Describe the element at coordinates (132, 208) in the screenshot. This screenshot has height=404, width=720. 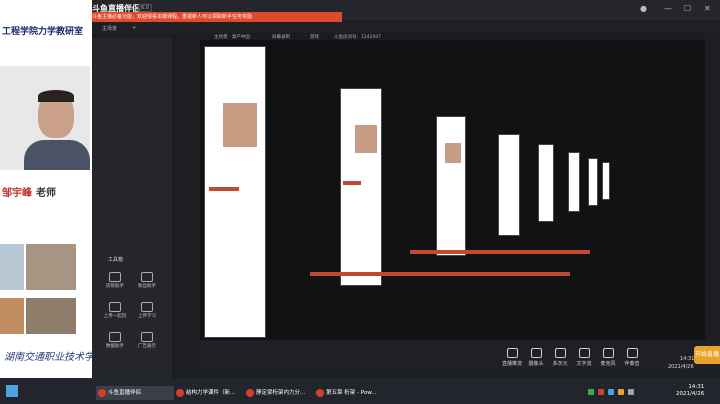
I see `tools-panel` at that location.